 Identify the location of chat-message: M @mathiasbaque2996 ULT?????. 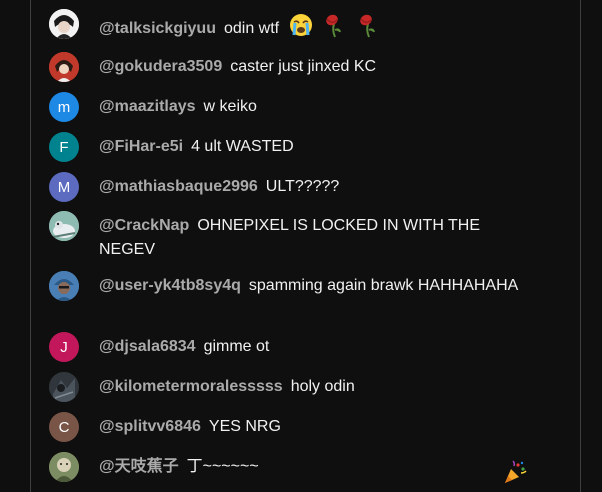
(294, 187).